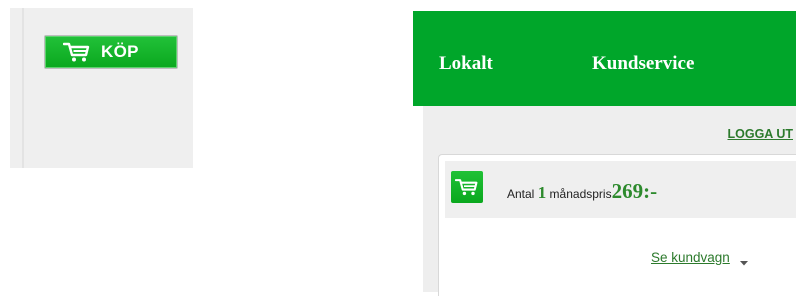 This screenshot has width=796, height=296. What do you see at coordinates (542, 192) in the screenshot?
I see `cart-quantity: 1` at bounding box center [542, 192].